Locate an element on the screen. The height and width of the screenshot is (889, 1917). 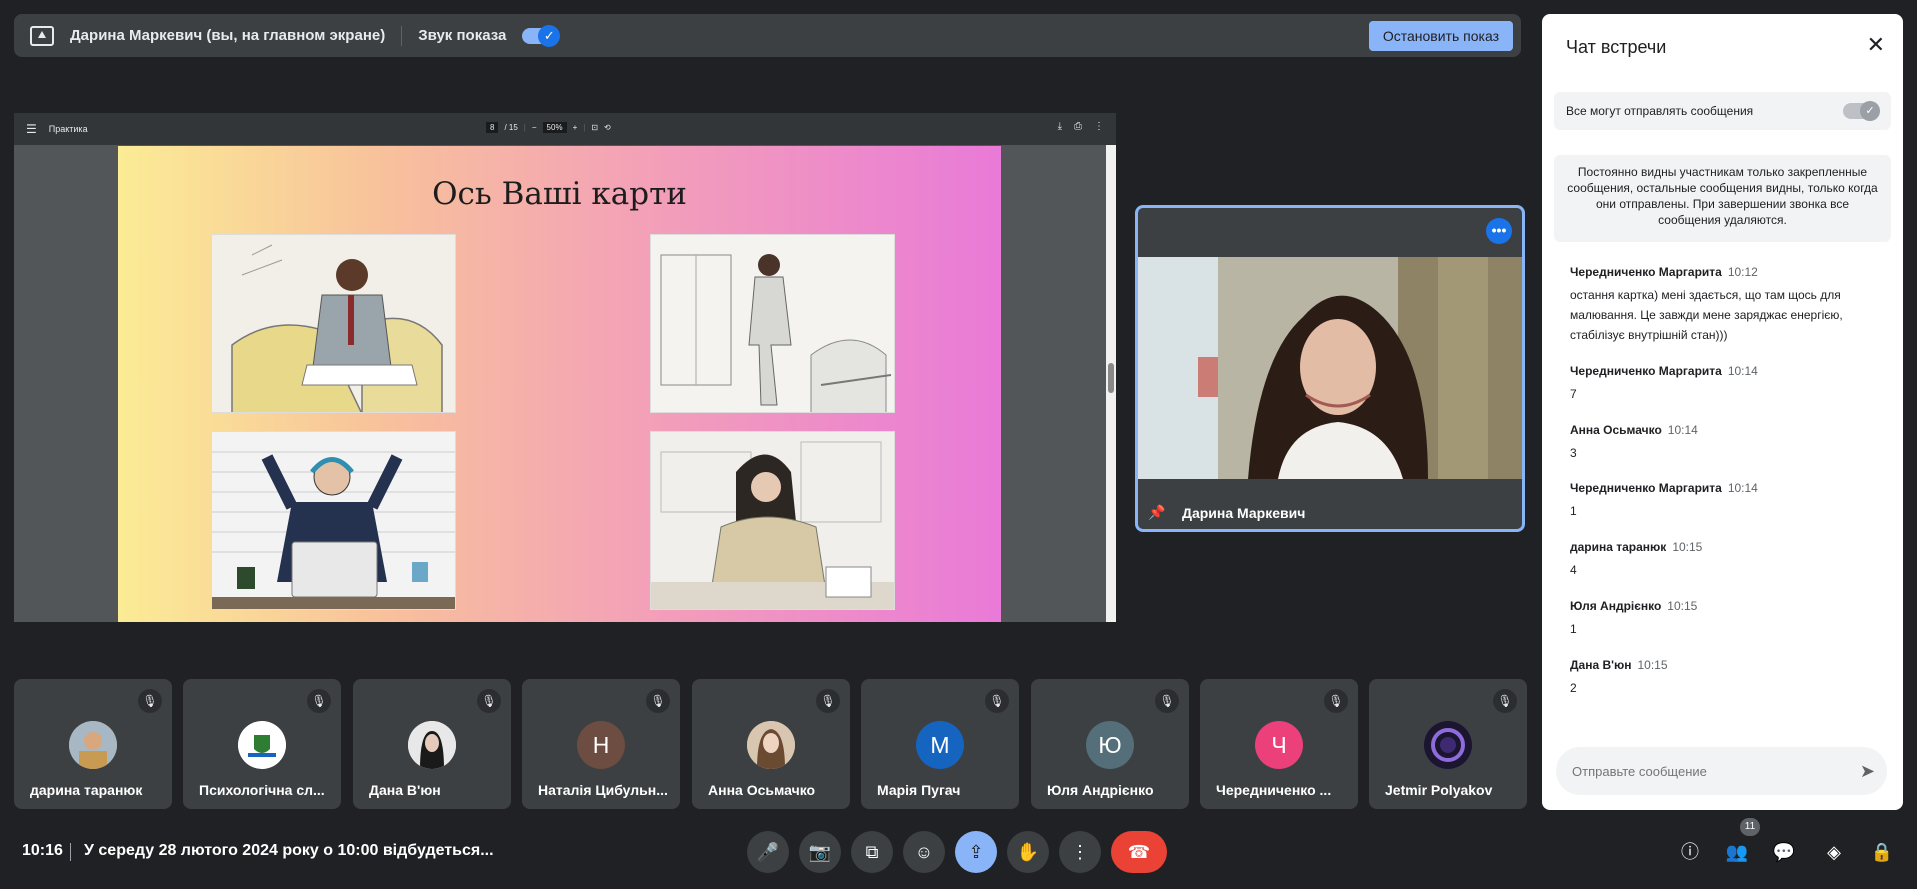
info-icon: ⓘ is located at coordinates (1690, 852).